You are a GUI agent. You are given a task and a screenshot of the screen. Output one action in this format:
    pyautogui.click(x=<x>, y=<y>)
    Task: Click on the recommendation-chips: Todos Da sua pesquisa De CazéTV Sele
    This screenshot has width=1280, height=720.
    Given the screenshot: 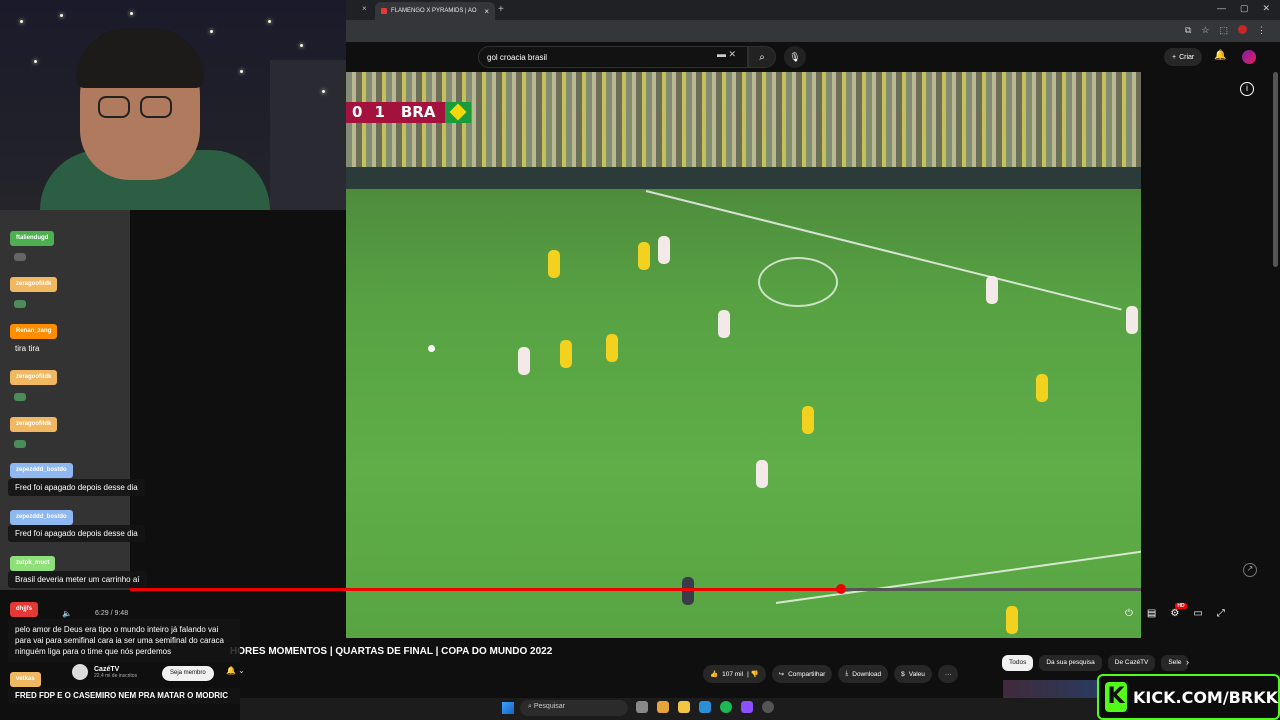 What is the action you would take?
    pyautogui.click(x=1095, y=663)
    